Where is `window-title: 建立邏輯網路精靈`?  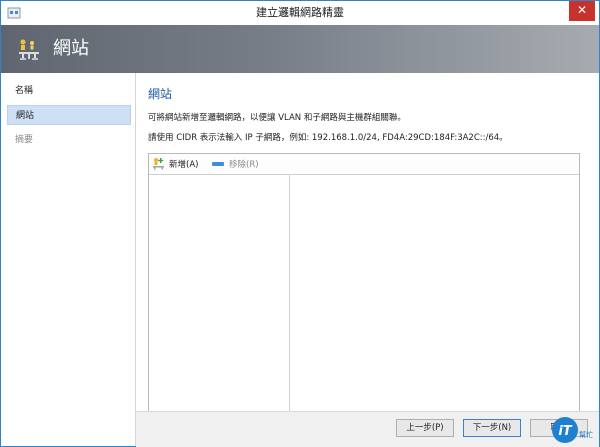
window-title: 建立邏輯網路精靈 is located at coordinates (300, 12).